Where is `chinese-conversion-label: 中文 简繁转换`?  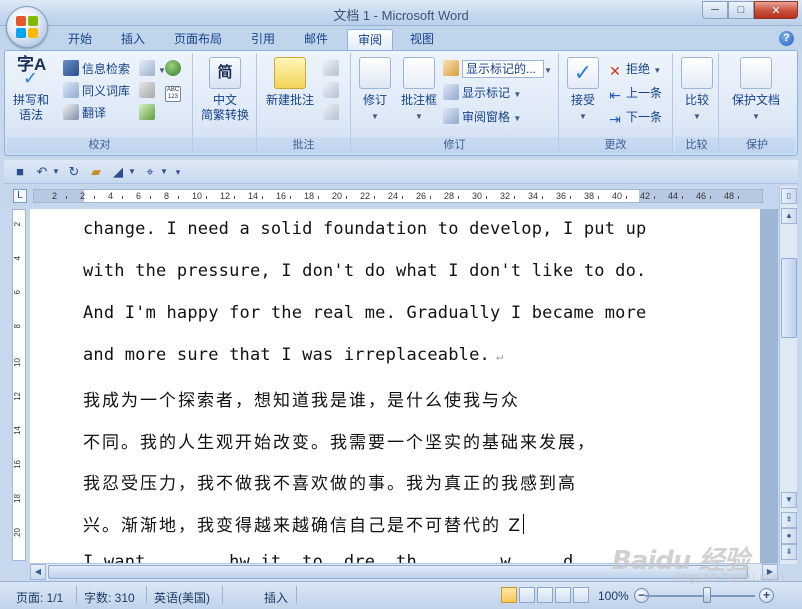 chinese-conversion-label: 中文 简繁转换 is located at coordinates (224, 107).